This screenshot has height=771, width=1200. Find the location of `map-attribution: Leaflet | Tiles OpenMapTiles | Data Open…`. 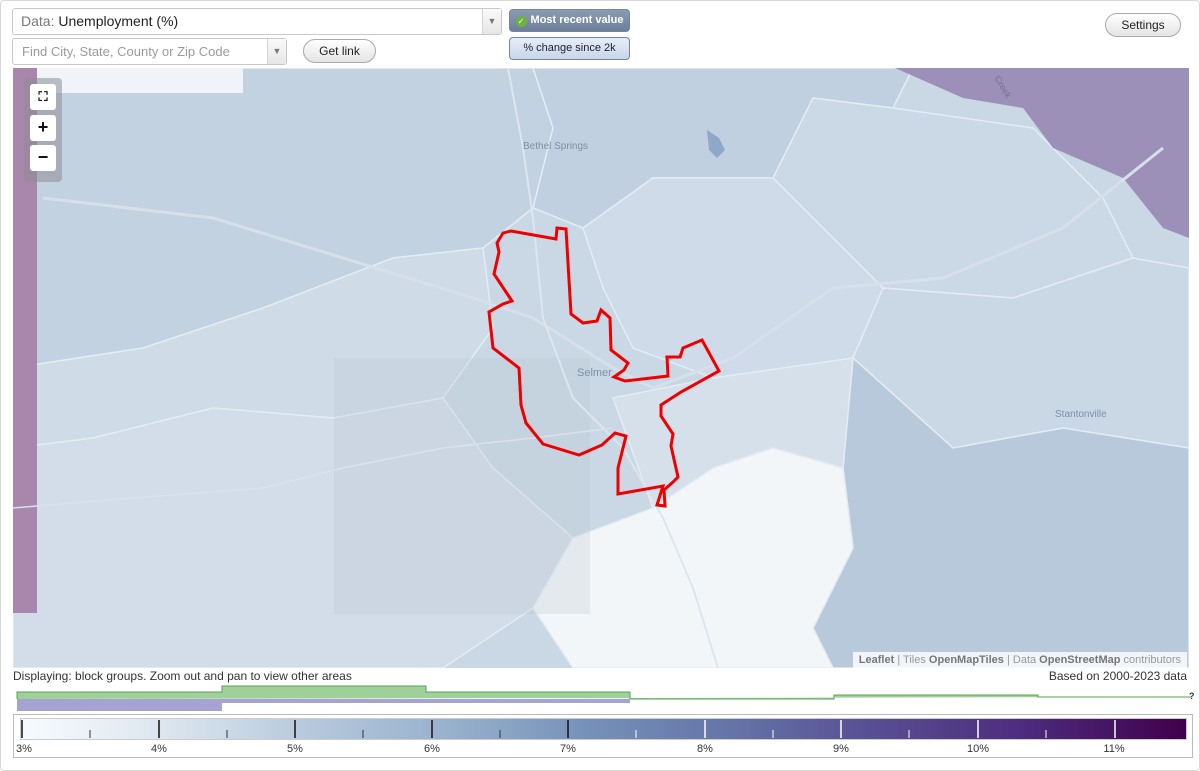

map-attribution: Leaflet | Tiles OpenMapTiles | Data Open… is located at coordinates (1019, 660).